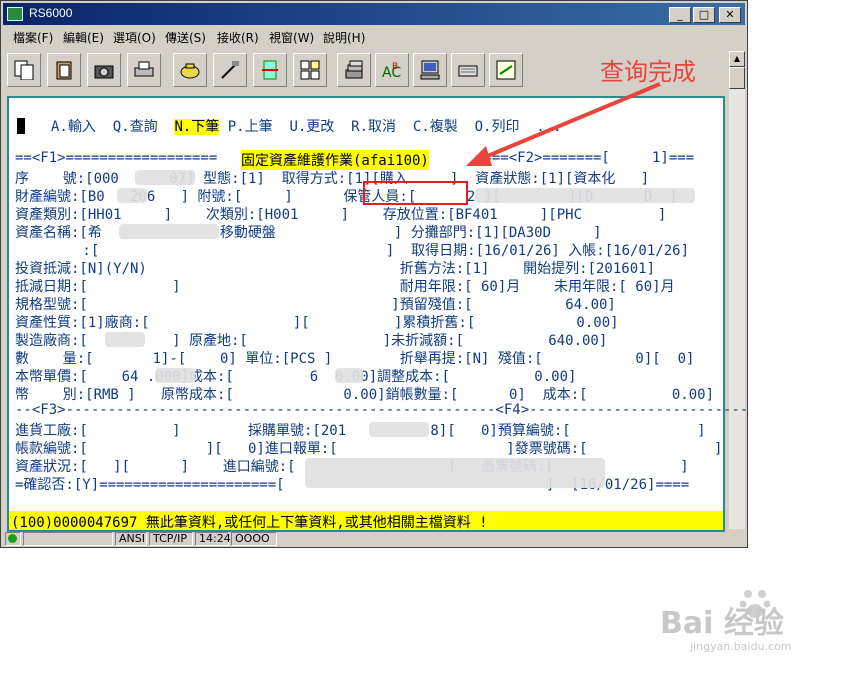 This screenshot has height=673, width=858. I want to click on annotation-arrow, so click(563, 124).